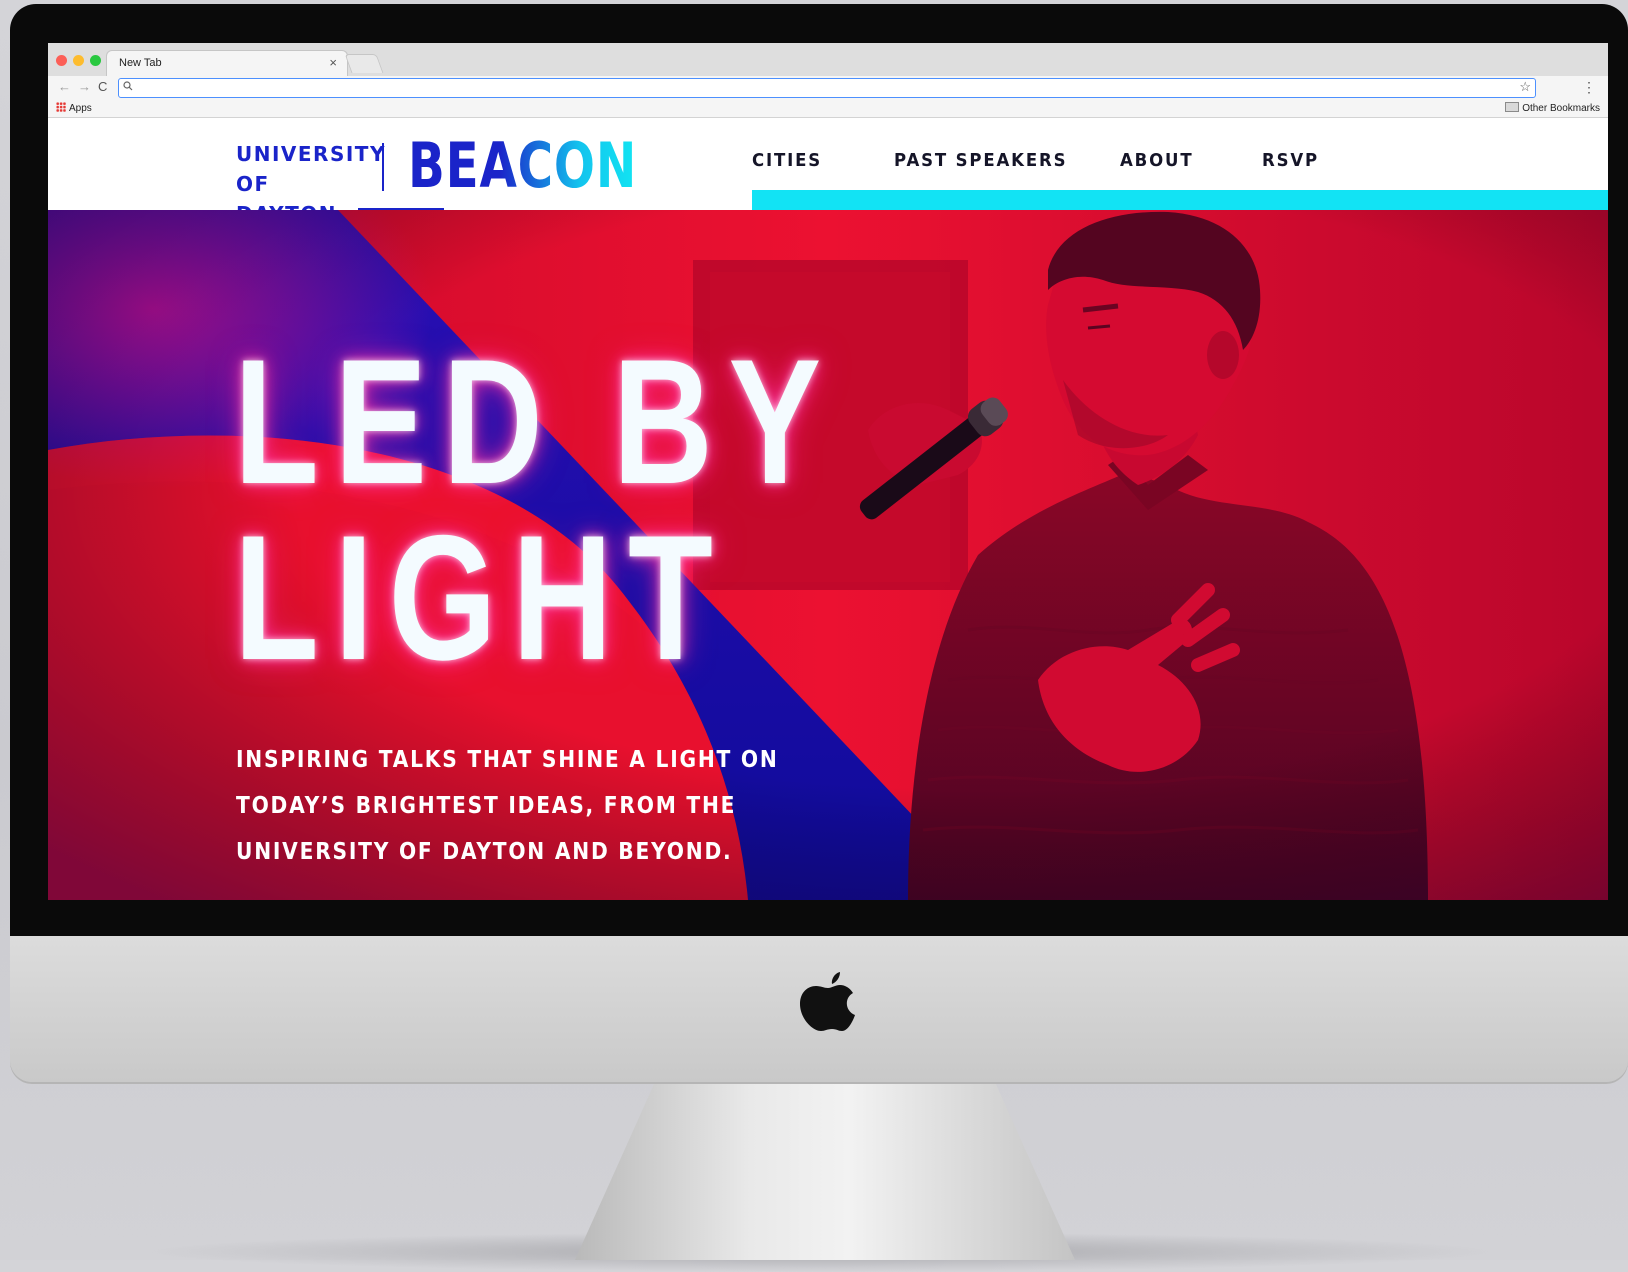 This screenshot has width=1628, height=1272. Describe the element at coordinates (227, 63) in the screenshot. I see `browser-tab: New Tab ×` at that location.